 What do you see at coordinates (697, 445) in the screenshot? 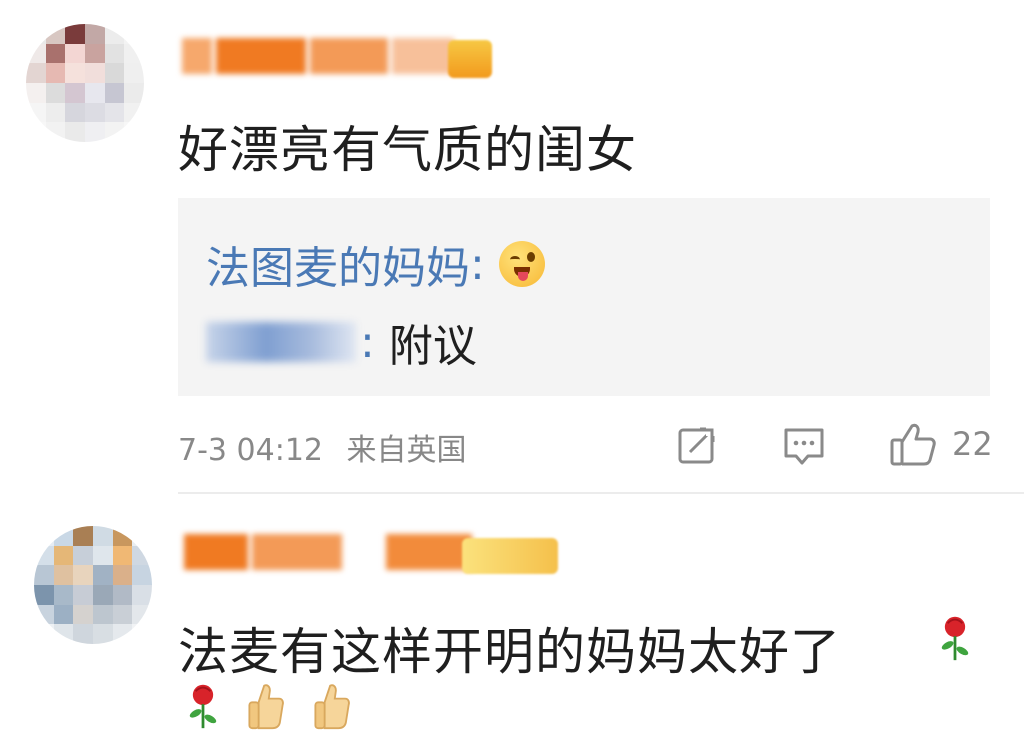
I see `share-icon` at bounding box center [697, 445].